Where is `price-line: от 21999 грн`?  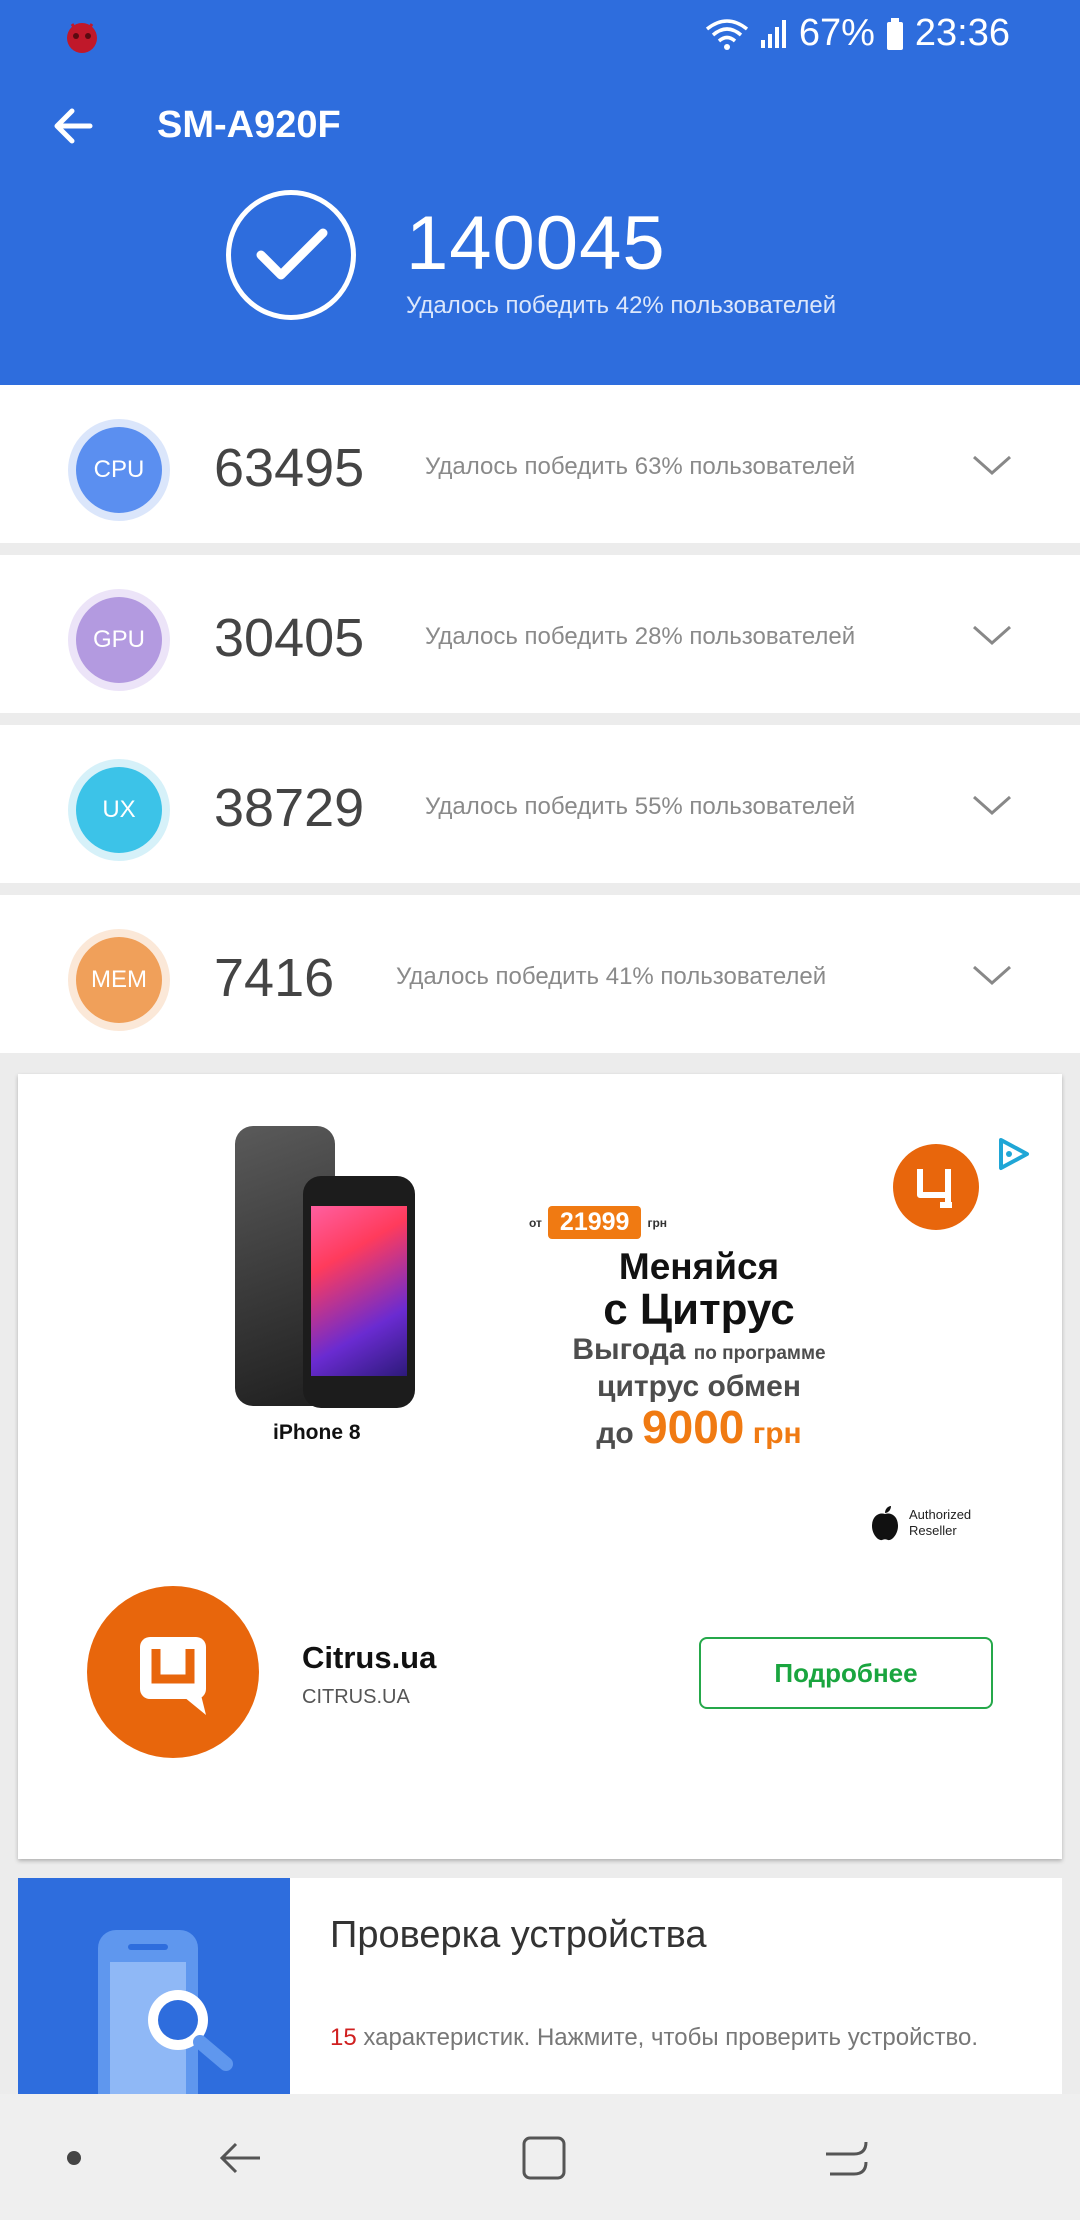 price-line: от 21999 грн is located at coordinates (699, 1222).